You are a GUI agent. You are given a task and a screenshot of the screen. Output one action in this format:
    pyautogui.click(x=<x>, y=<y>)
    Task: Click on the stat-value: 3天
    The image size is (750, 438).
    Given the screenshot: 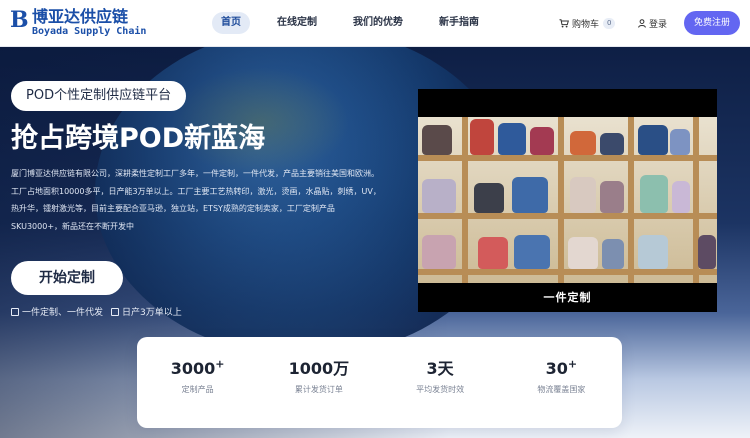 What is the action you would take?
    pyautogui.click(x=440, y=369)
    